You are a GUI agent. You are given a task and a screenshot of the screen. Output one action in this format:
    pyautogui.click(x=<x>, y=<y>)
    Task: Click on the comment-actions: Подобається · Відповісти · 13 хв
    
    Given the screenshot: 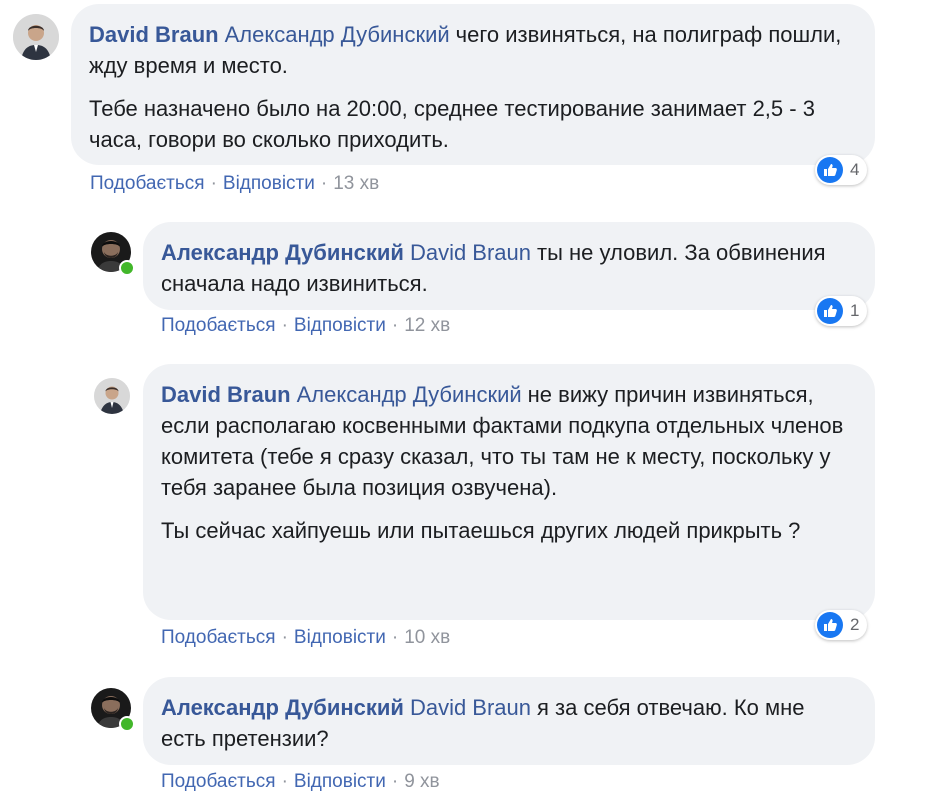 What is the action you would take?
    pyautogui.click(x=234, y=184)
    